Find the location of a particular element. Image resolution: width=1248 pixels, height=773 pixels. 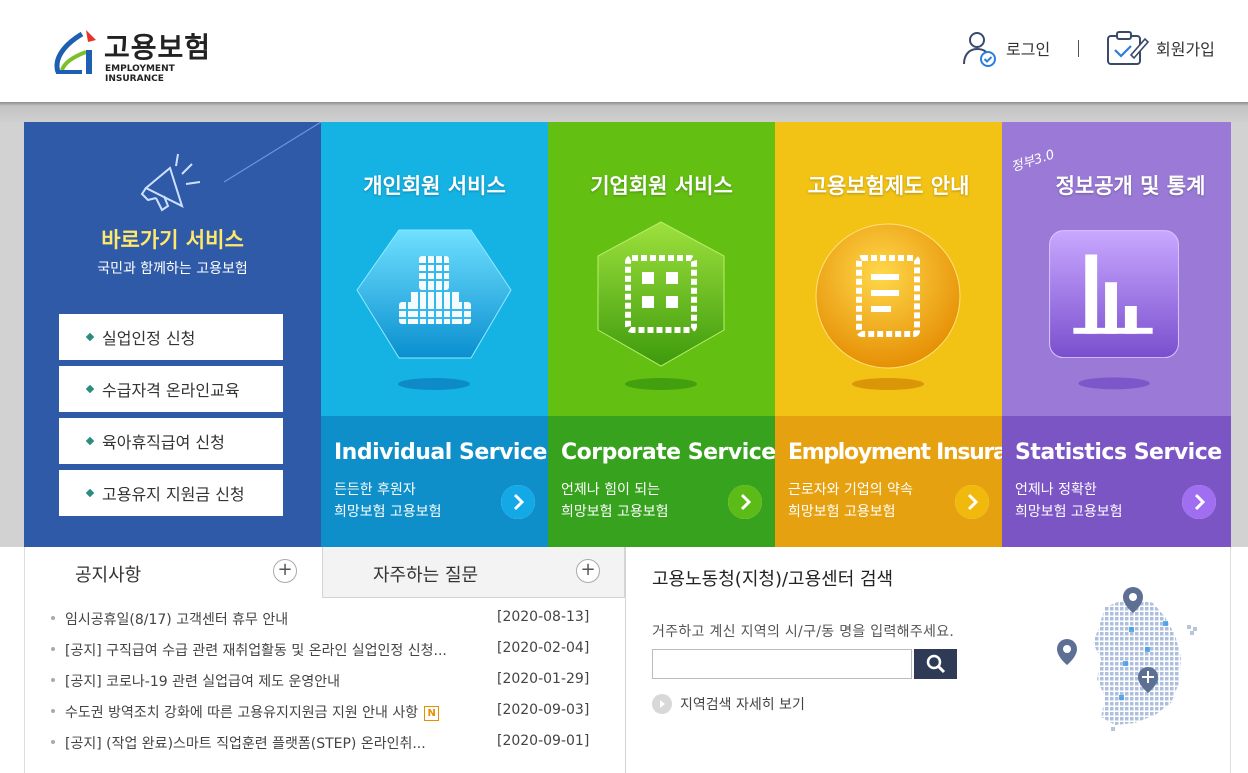

logo-subtitle: EMPLOYMENT INSURANCE is located at coordinates (140, 74).